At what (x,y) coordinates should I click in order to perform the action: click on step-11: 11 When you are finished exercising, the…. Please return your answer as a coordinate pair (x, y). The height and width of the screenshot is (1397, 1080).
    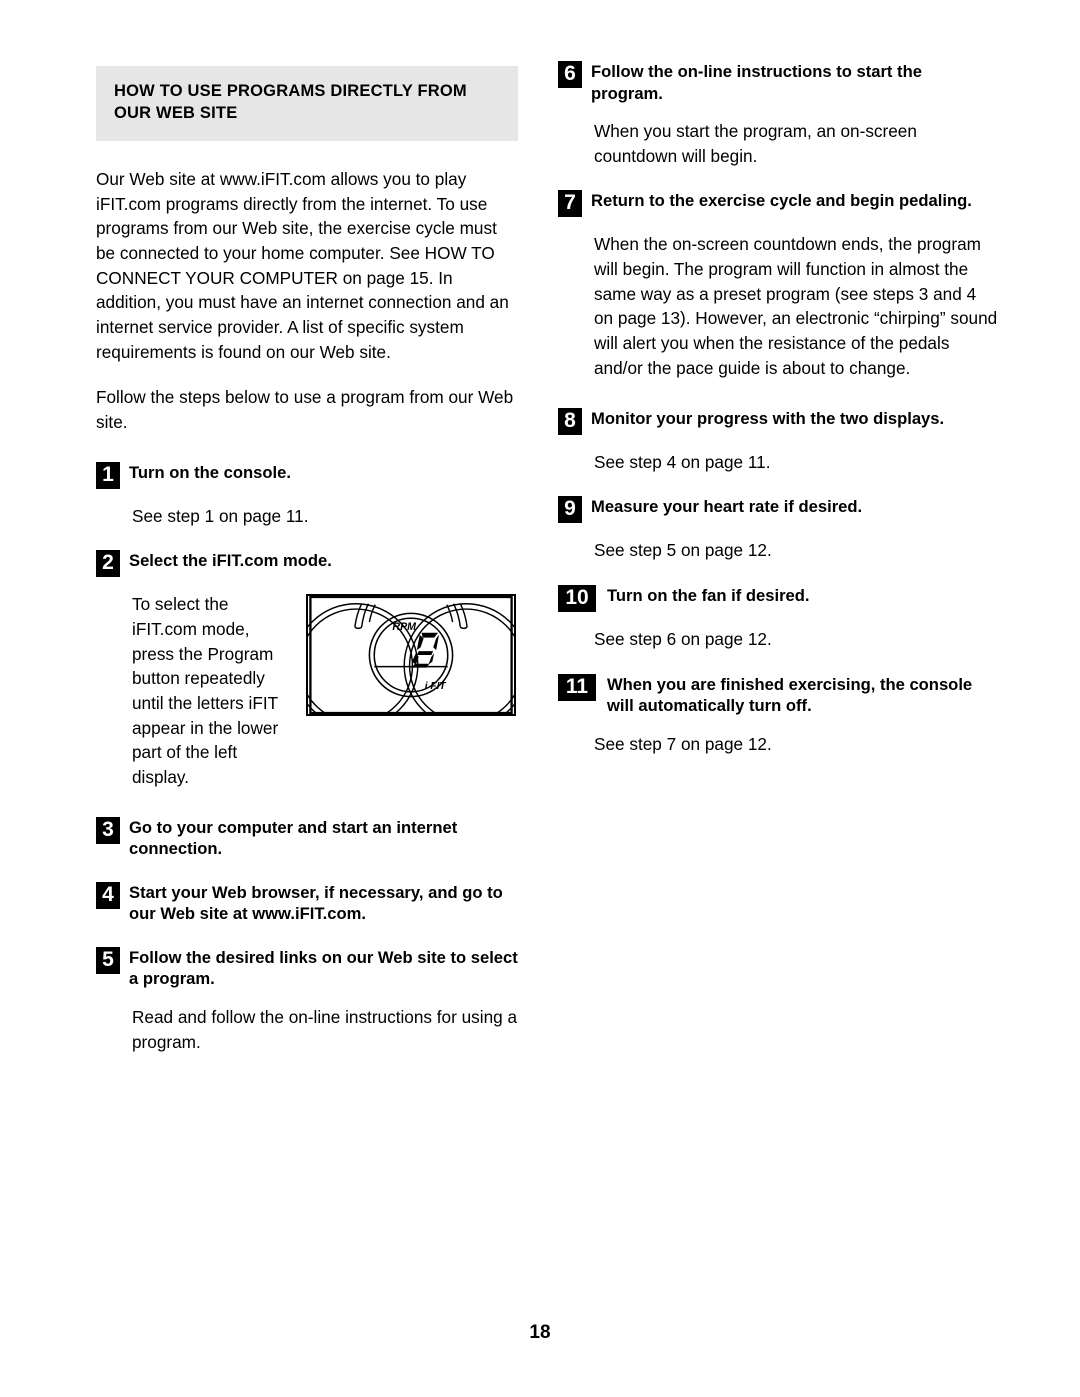
    Looking at the image, I should click on (778, 695).